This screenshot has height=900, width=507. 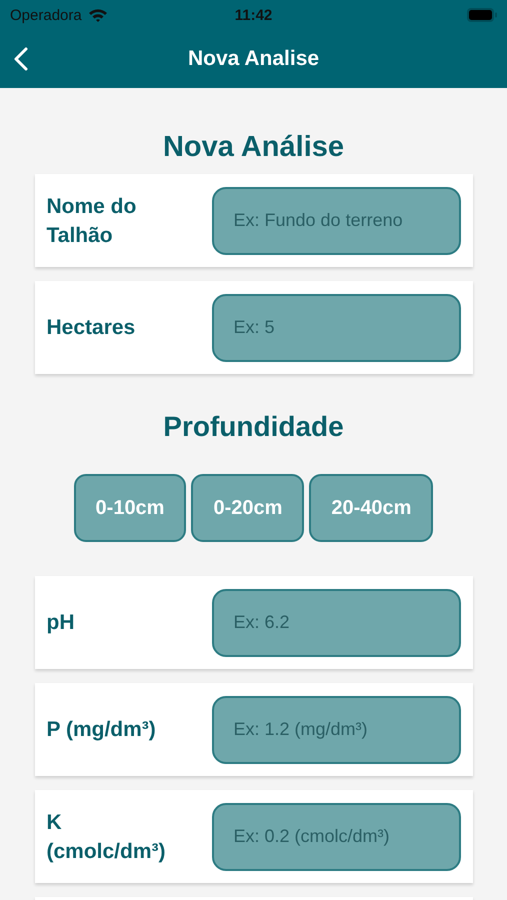 I want to click on battery-icon, so click(x=482, y=15).